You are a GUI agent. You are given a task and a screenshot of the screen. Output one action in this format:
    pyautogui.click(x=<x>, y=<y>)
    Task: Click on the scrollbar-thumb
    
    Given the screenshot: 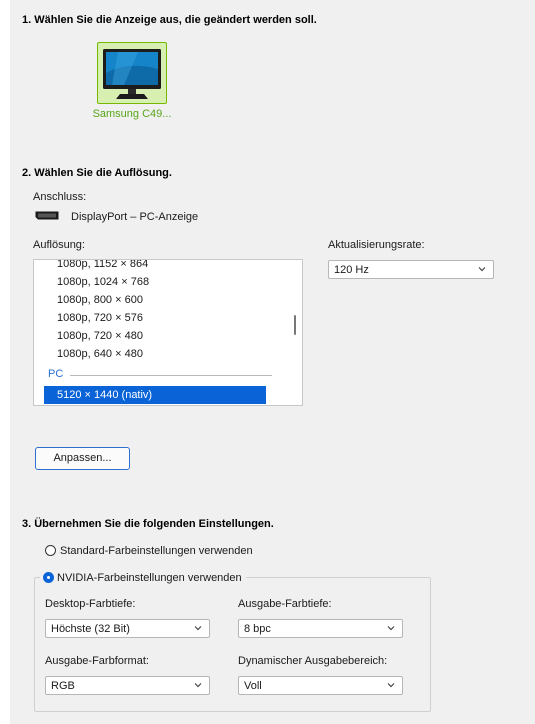 What is the action you would take?
    pyautogui.click(x=295, y=325)
    